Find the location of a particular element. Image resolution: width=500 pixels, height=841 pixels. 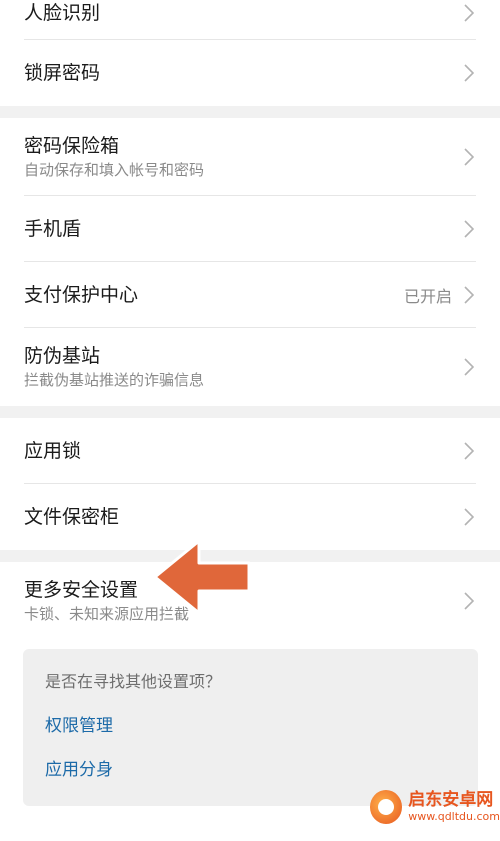

lock-screen-password-item: 锁屏密码 is located at coordinates (250, 73).